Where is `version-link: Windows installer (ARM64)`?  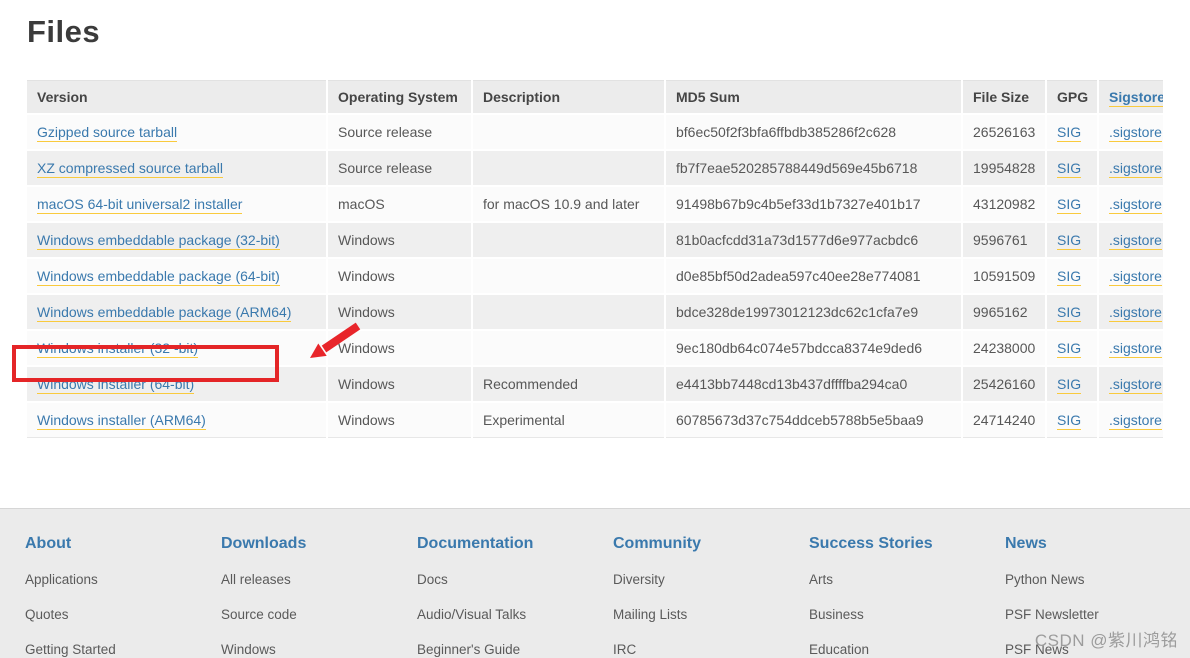
version-link: Windows installer (ARM64) is located at coordinates (121, 421).